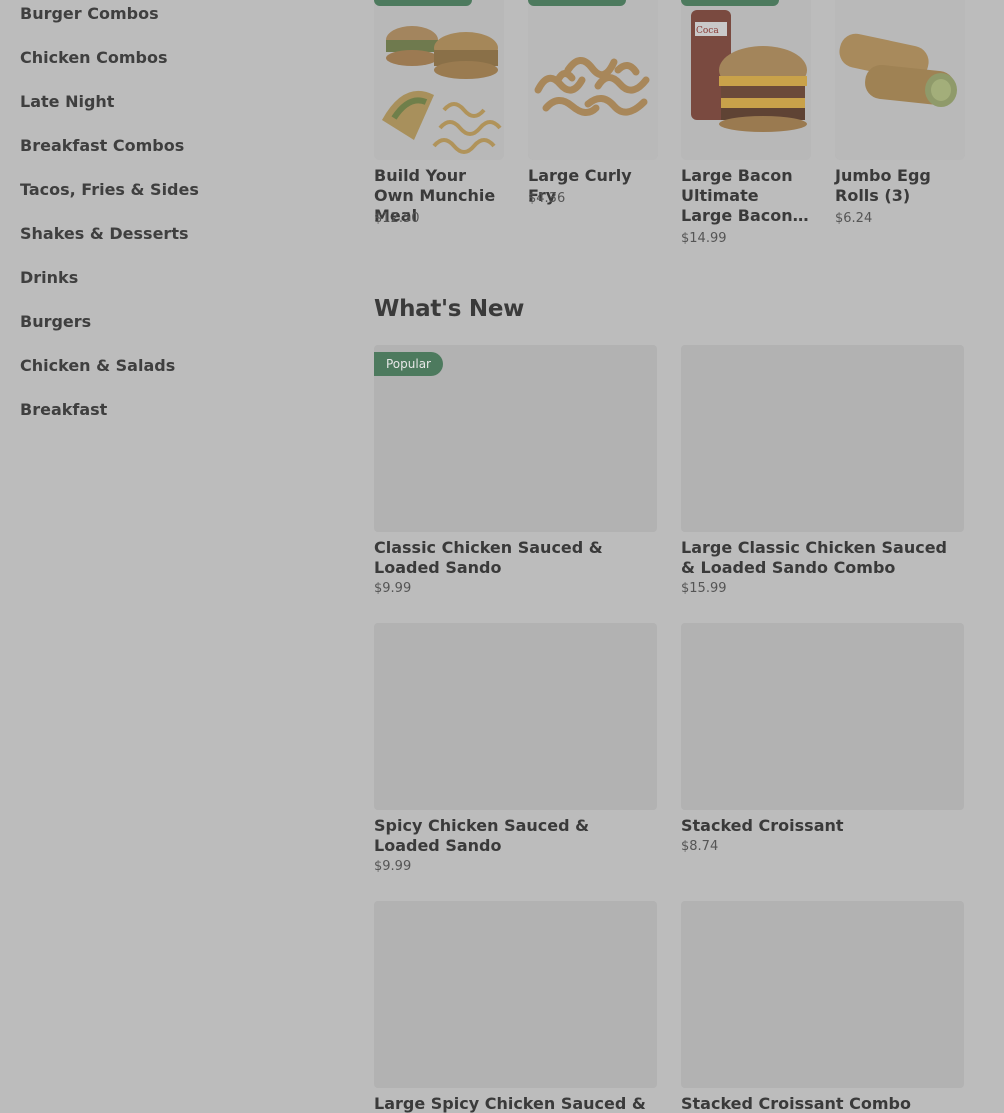 The image size is (1004, 1113). I want to click on egg-rolls-illustration, so click(900, 80).